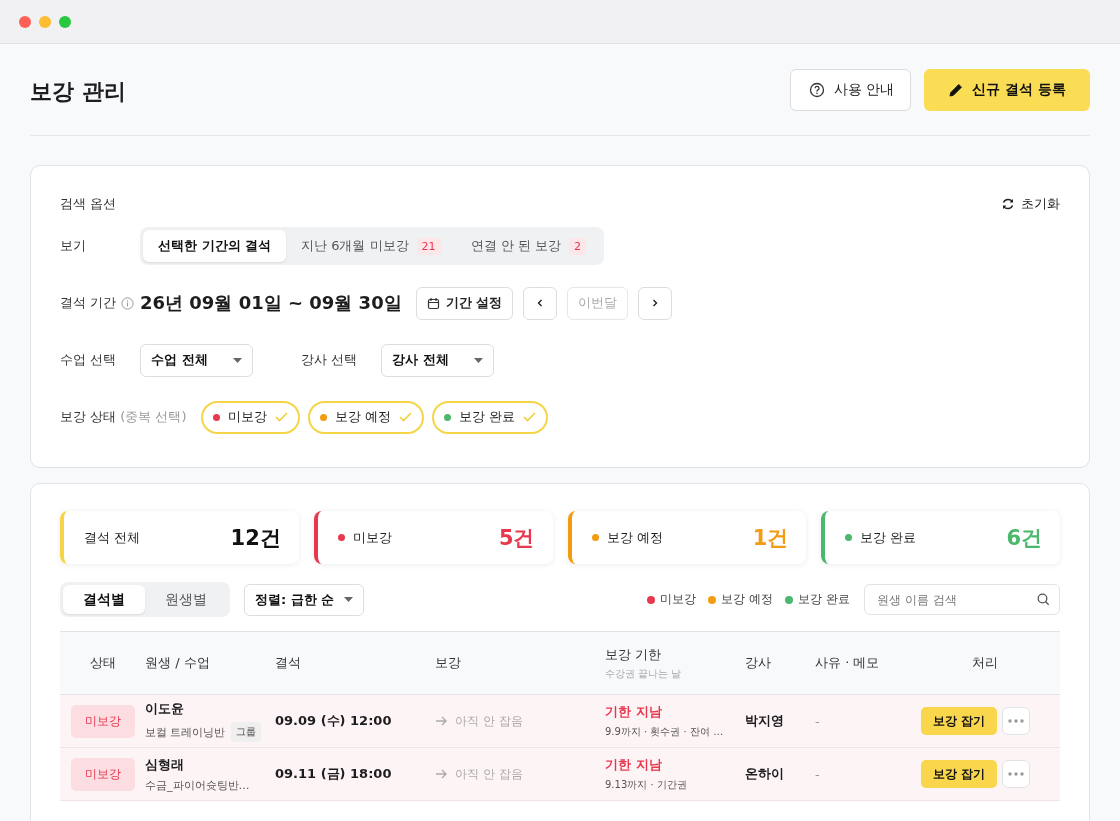  I want to click on stat-value: 1건, so click(770, 538).